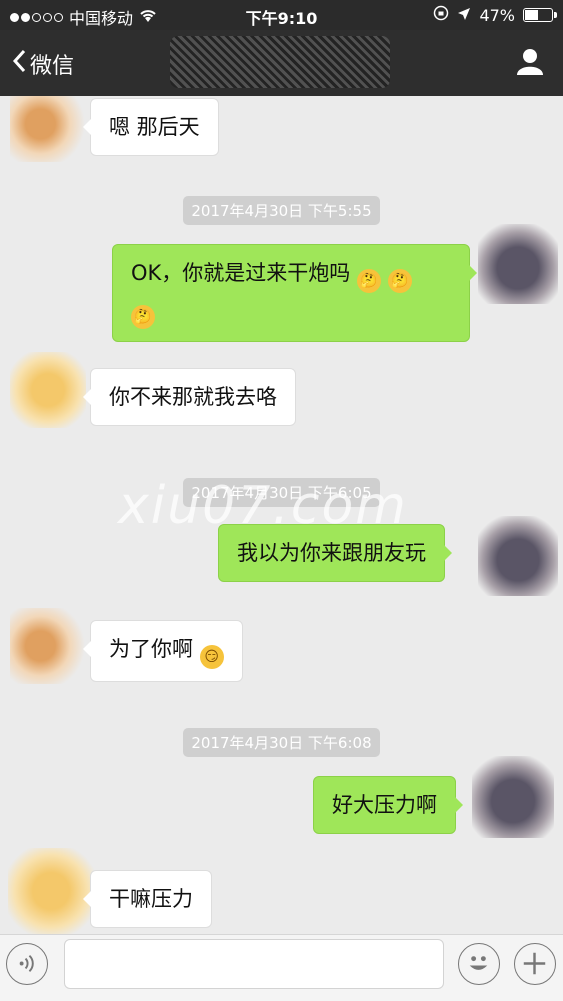 The image size is (563, 1001). Describe the element at coordinates (534, 969) in the screenshot. I see `plus-icon` at that location.